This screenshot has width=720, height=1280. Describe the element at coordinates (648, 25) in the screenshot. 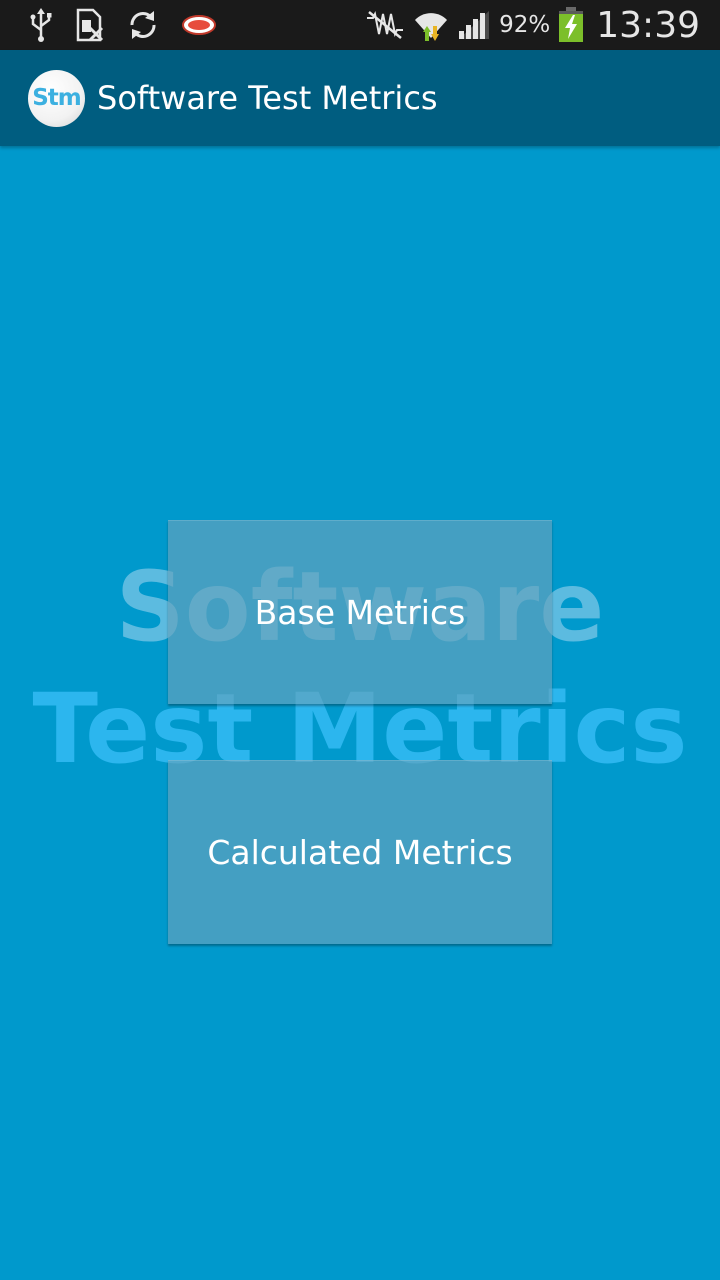

I see `clock: 13:39` at that location.